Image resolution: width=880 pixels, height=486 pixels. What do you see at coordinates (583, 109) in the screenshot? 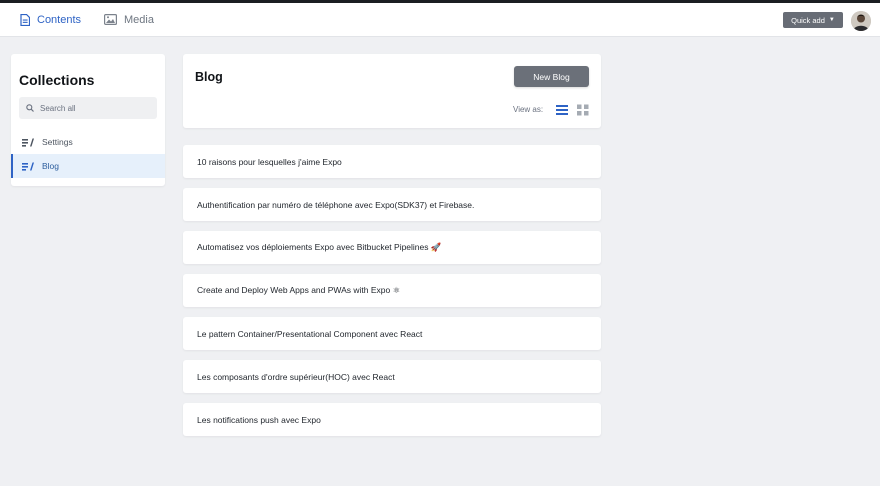
I see `grid-view-icon` at bounding box center [583, 109].